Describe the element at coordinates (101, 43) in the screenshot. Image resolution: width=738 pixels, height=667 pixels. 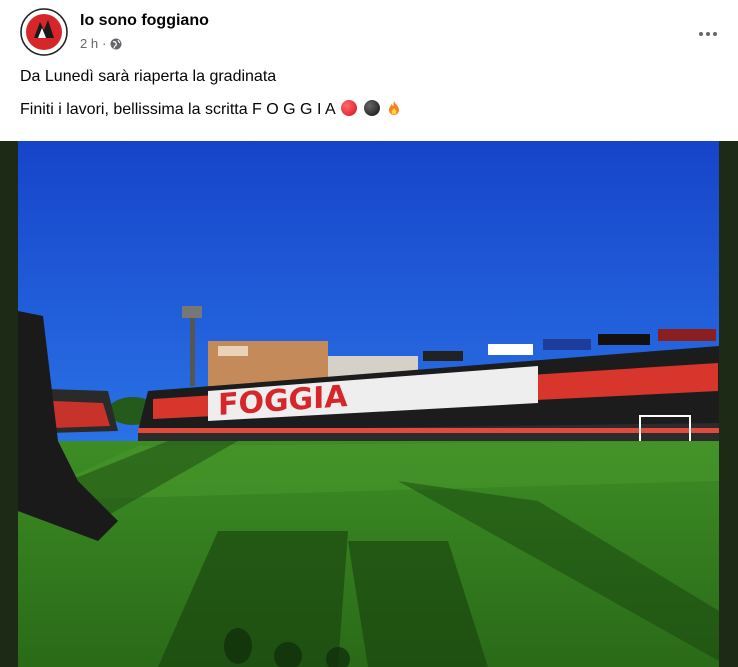
I see `post-meta: 2 h ·` at that location.